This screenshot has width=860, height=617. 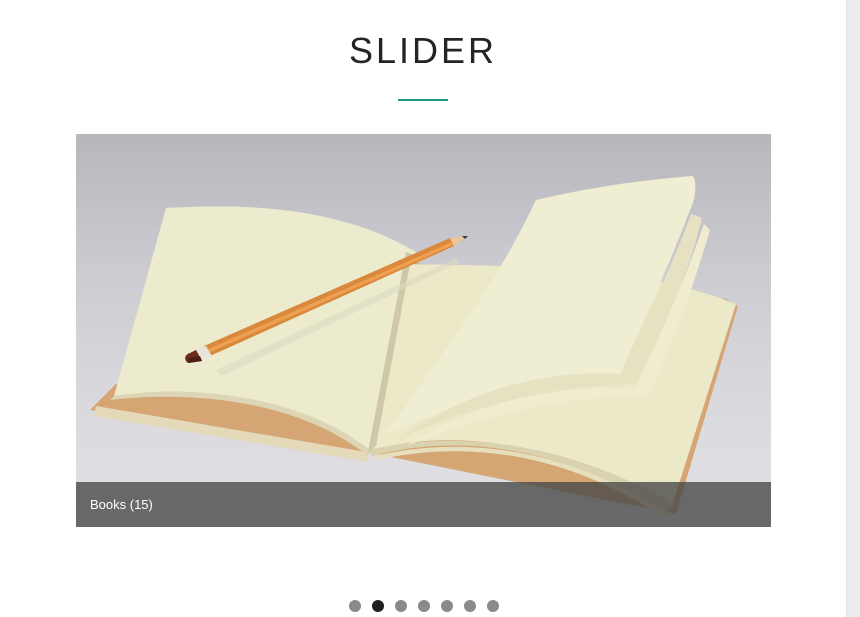 I want to click on slider-pagination, so click(x=424, y=606).